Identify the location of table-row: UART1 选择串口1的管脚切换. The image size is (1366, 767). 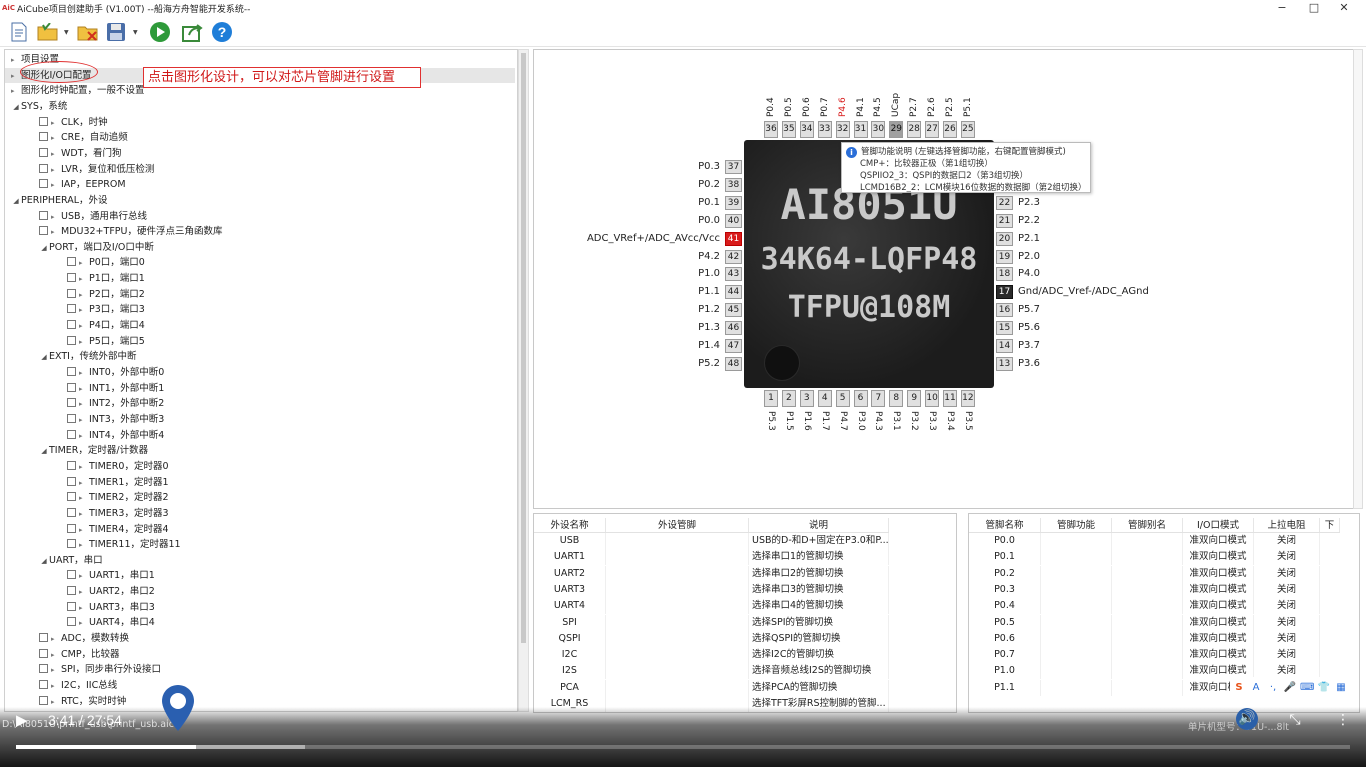
(711, 557).